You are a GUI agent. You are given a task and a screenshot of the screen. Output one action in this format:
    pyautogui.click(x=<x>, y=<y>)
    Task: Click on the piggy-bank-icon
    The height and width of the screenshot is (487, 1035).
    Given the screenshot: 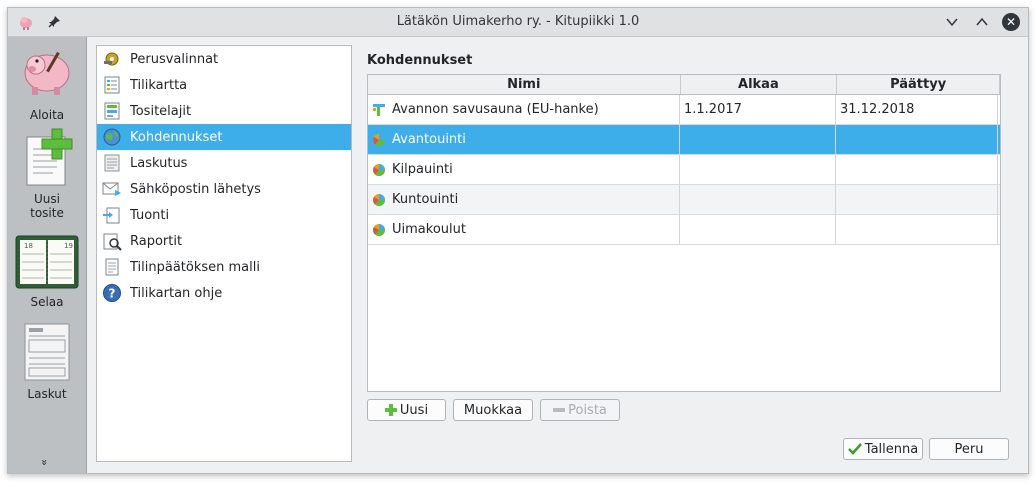 What is the action you would take?
    pyautogui.click(x=47, y=73)
    